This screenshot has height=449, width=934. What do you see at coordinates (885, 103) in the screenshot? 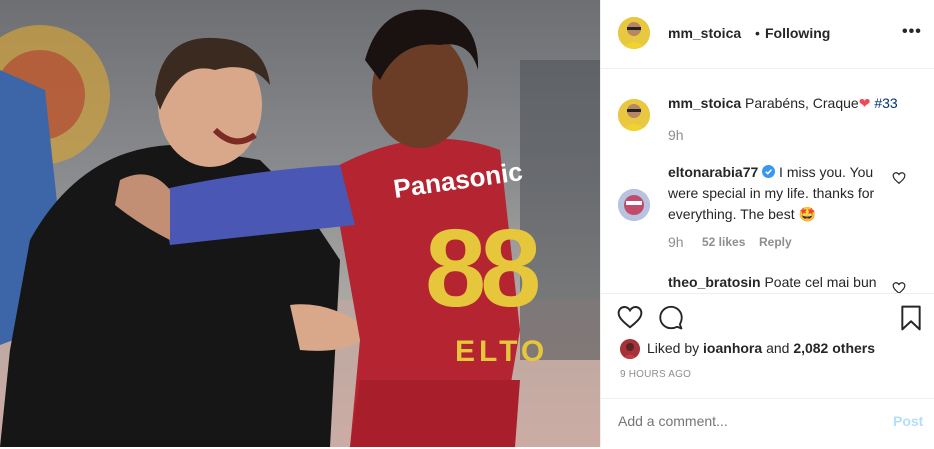
I see `hashtag-link: #33` at bounding box center [885, 103].